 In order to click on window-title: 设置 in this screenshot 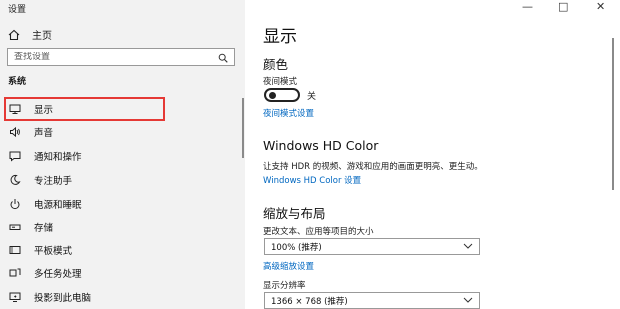, I will do `click(17, 10)`.